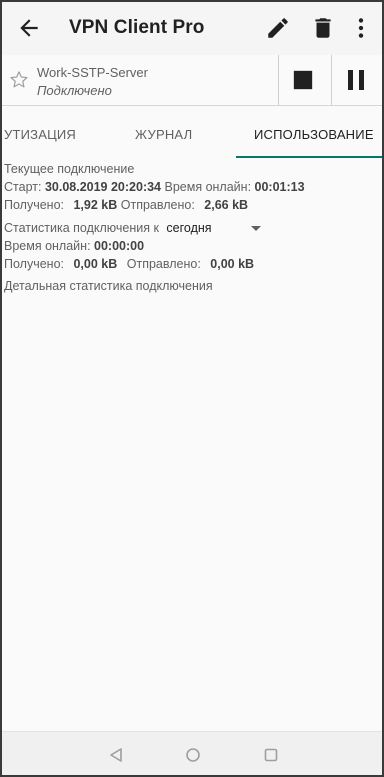  I want to click on online-value: 00:01:13, so click(279, 187).